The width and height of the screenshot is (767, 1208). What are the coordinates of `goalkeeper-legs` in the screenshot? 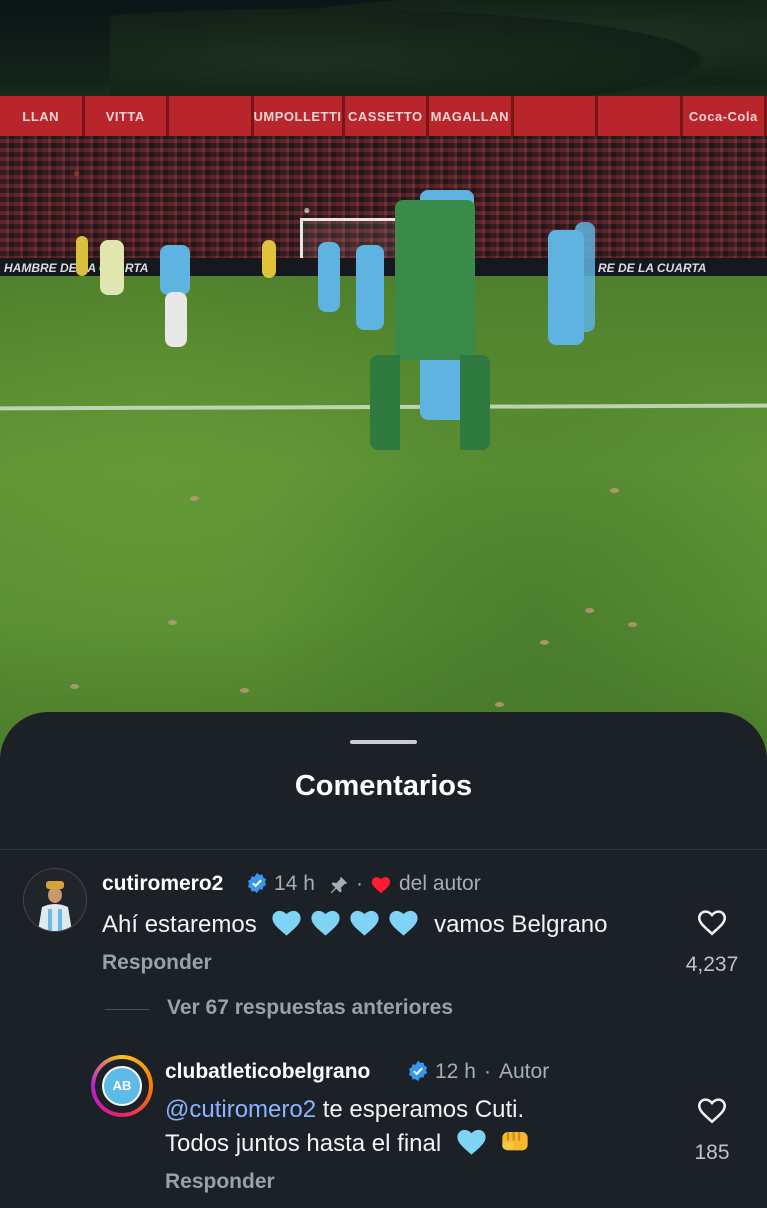 It's located at (430, 402).